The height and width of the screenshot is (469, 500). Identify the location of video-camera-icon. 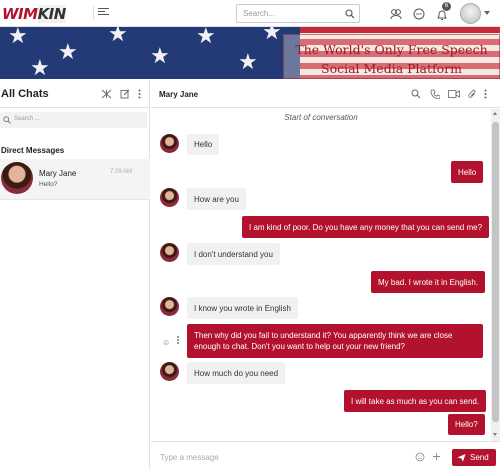
(454, 94).